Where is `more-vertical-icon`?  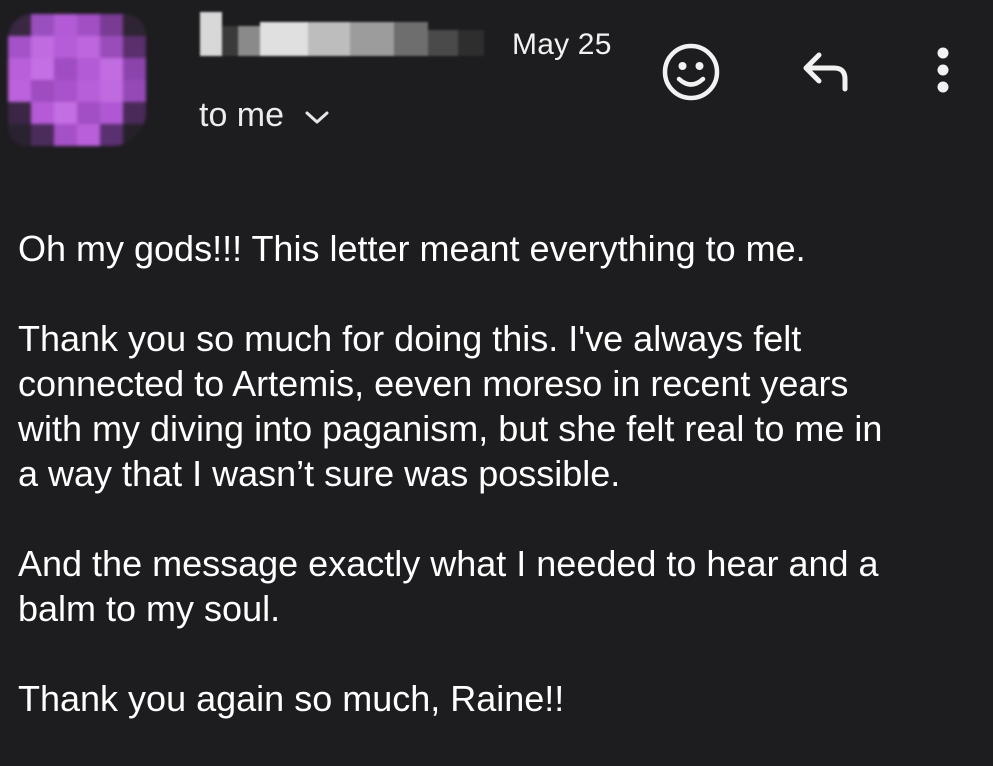 more-vertical-icon is located at coordinates (943, 72).